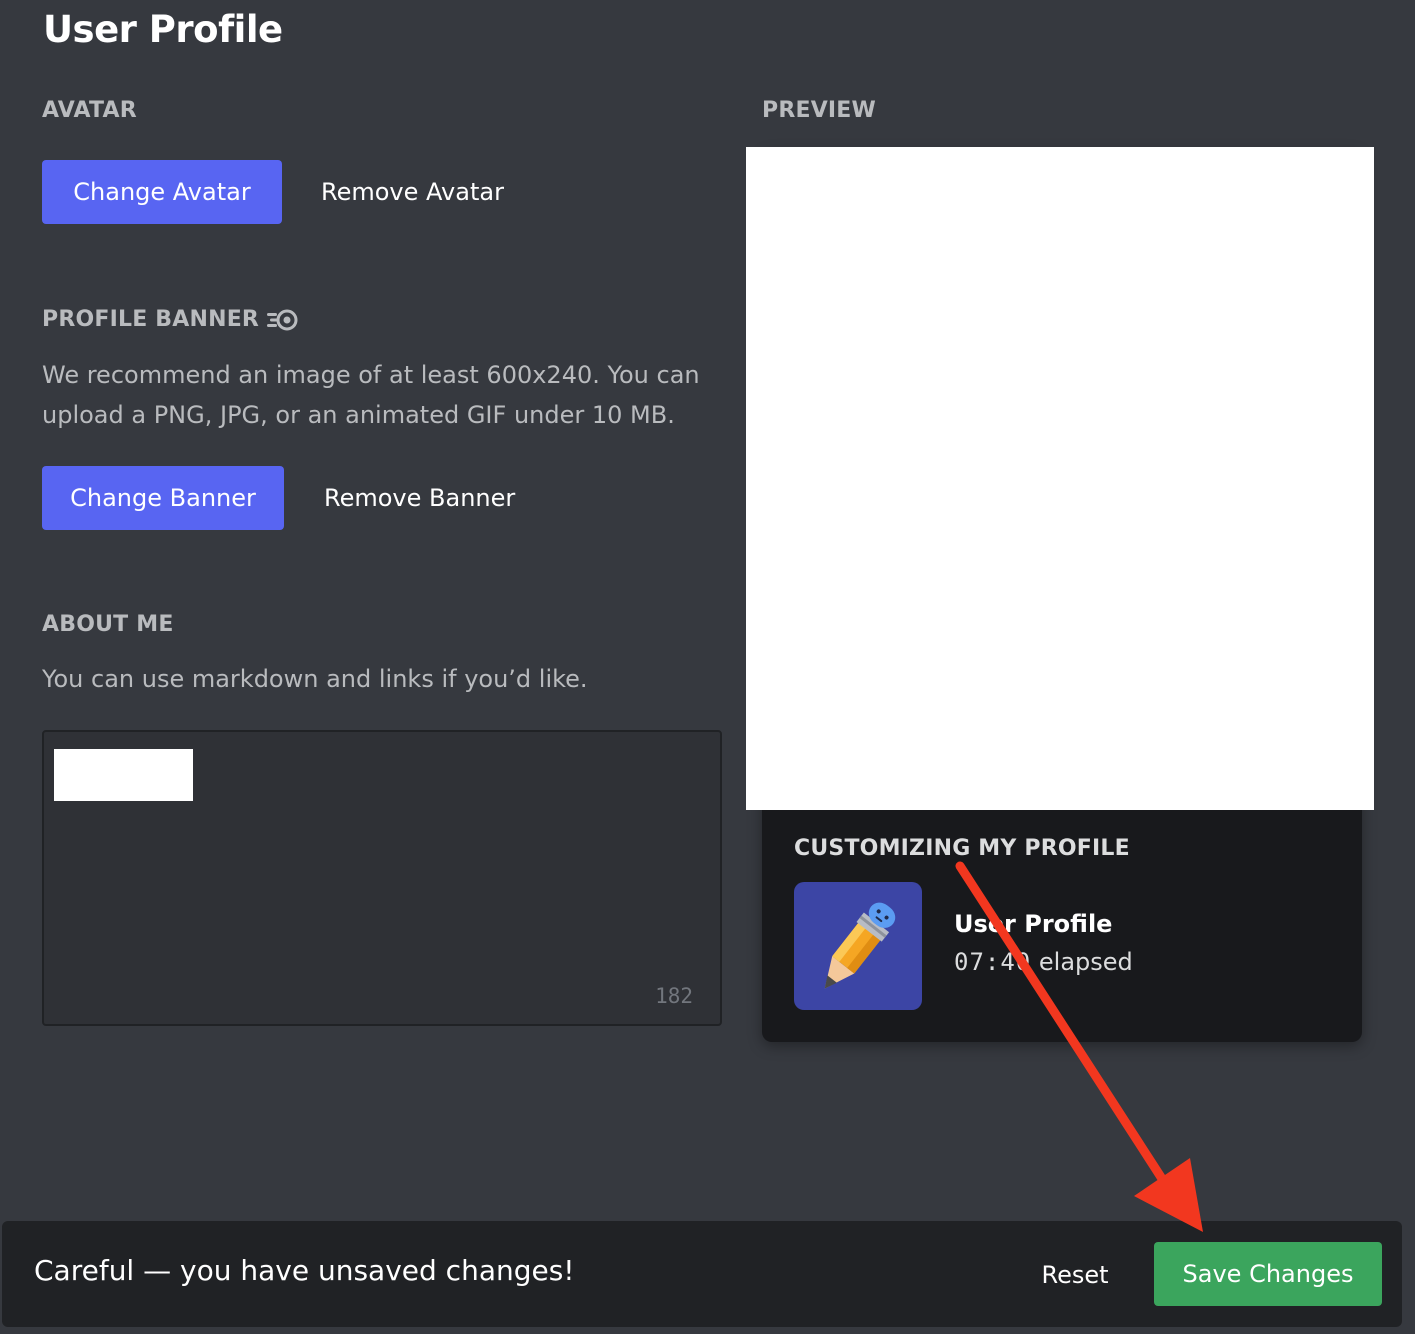  I want to click on profile-banner-header-label: PROFILE BANNER, so click(151, 319).